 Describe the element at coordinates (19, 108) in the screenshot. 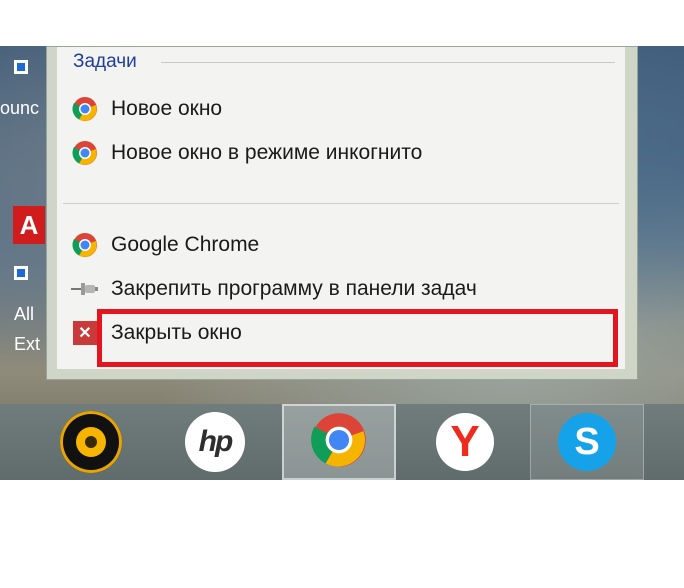

I see `desktop-label: ounc` at that location.